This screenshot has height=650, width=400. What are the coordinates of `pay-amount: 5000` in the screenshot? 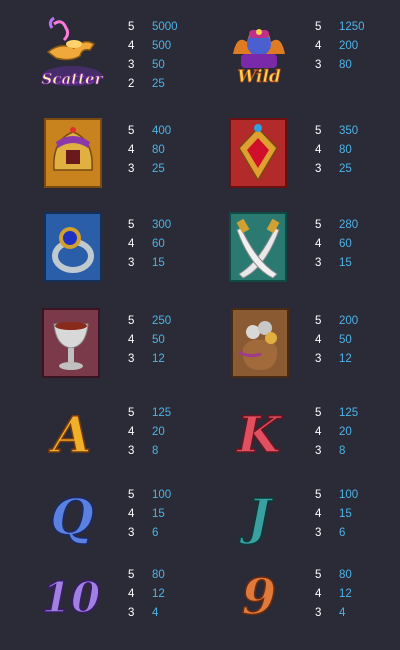 It's located at (165, 27).